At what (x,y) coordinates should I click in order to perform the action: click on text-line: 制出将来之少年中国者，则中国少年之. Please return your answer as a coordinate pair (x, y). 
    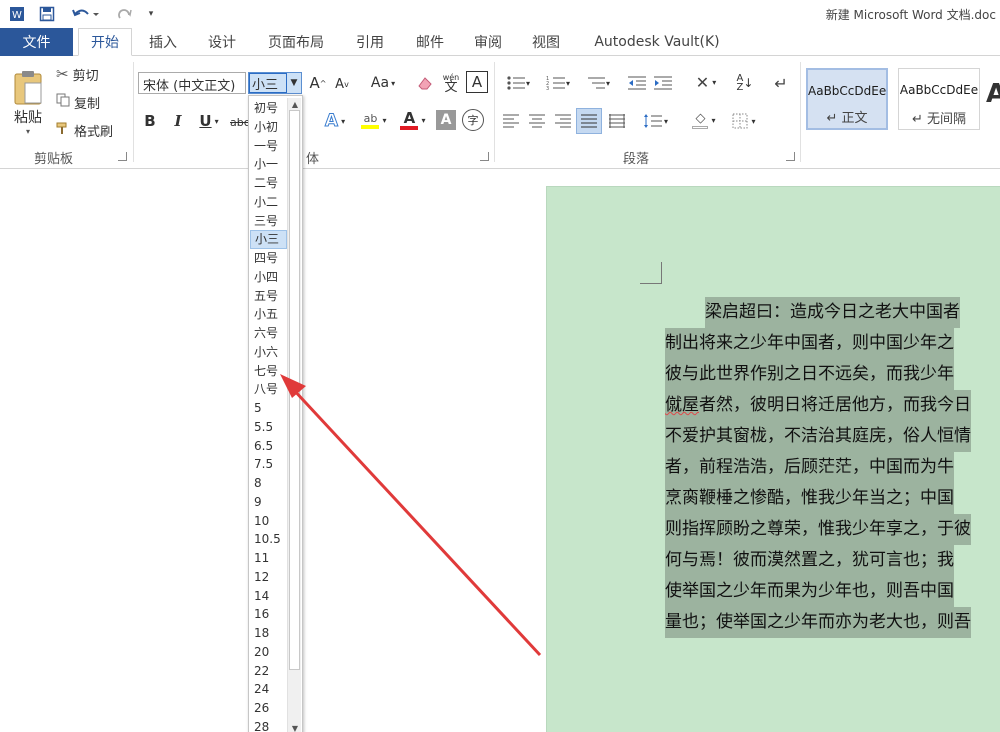
    Looking at the image, I should click on (809, 343).